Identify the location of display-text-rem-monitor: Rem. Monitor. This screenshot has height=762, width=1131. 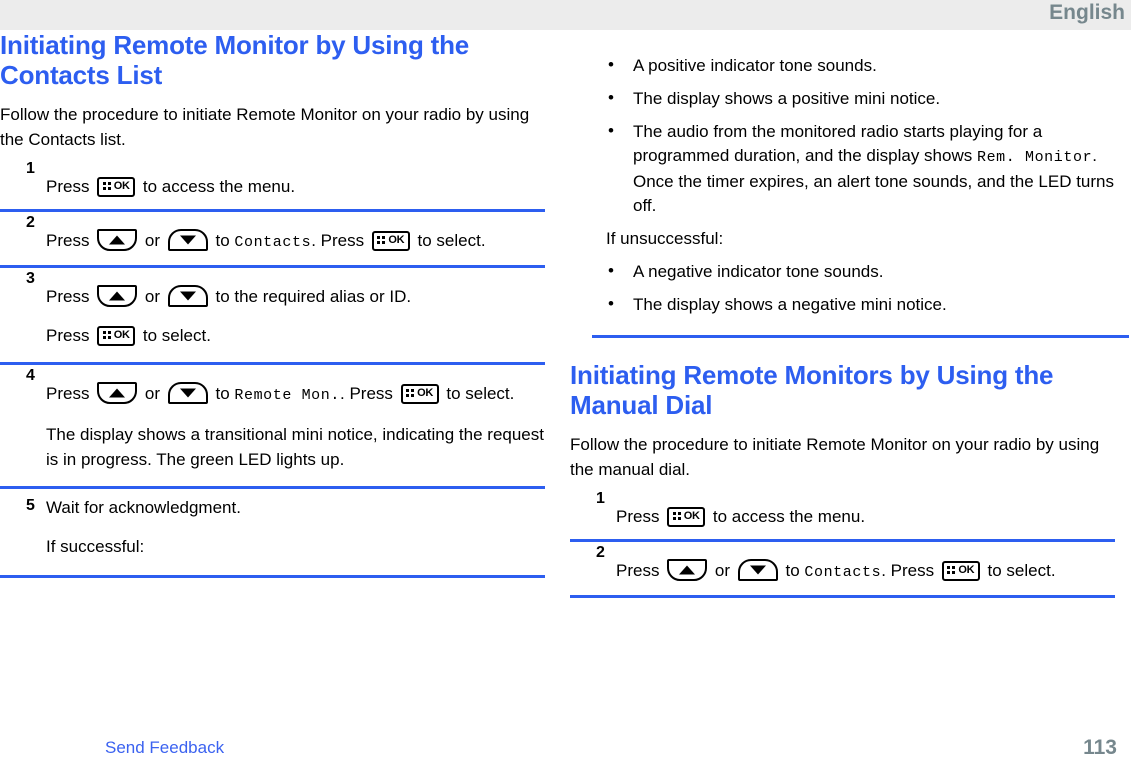
(1034, 157).